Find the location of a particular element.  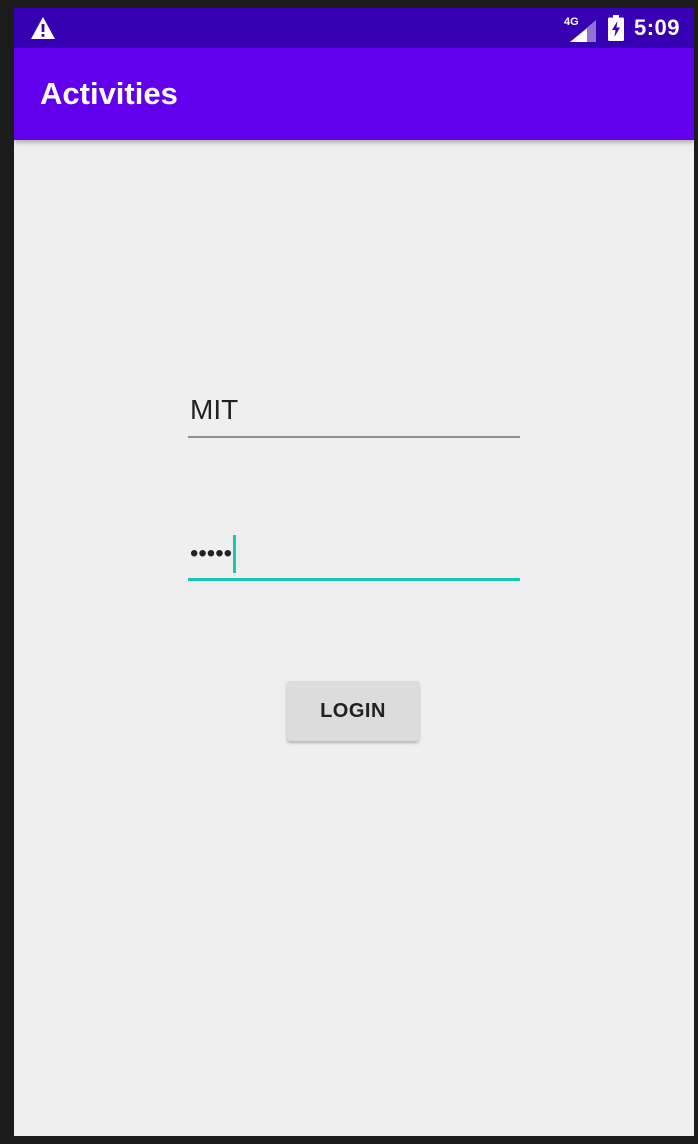

text-cursor is located at coordinates (235, 554).